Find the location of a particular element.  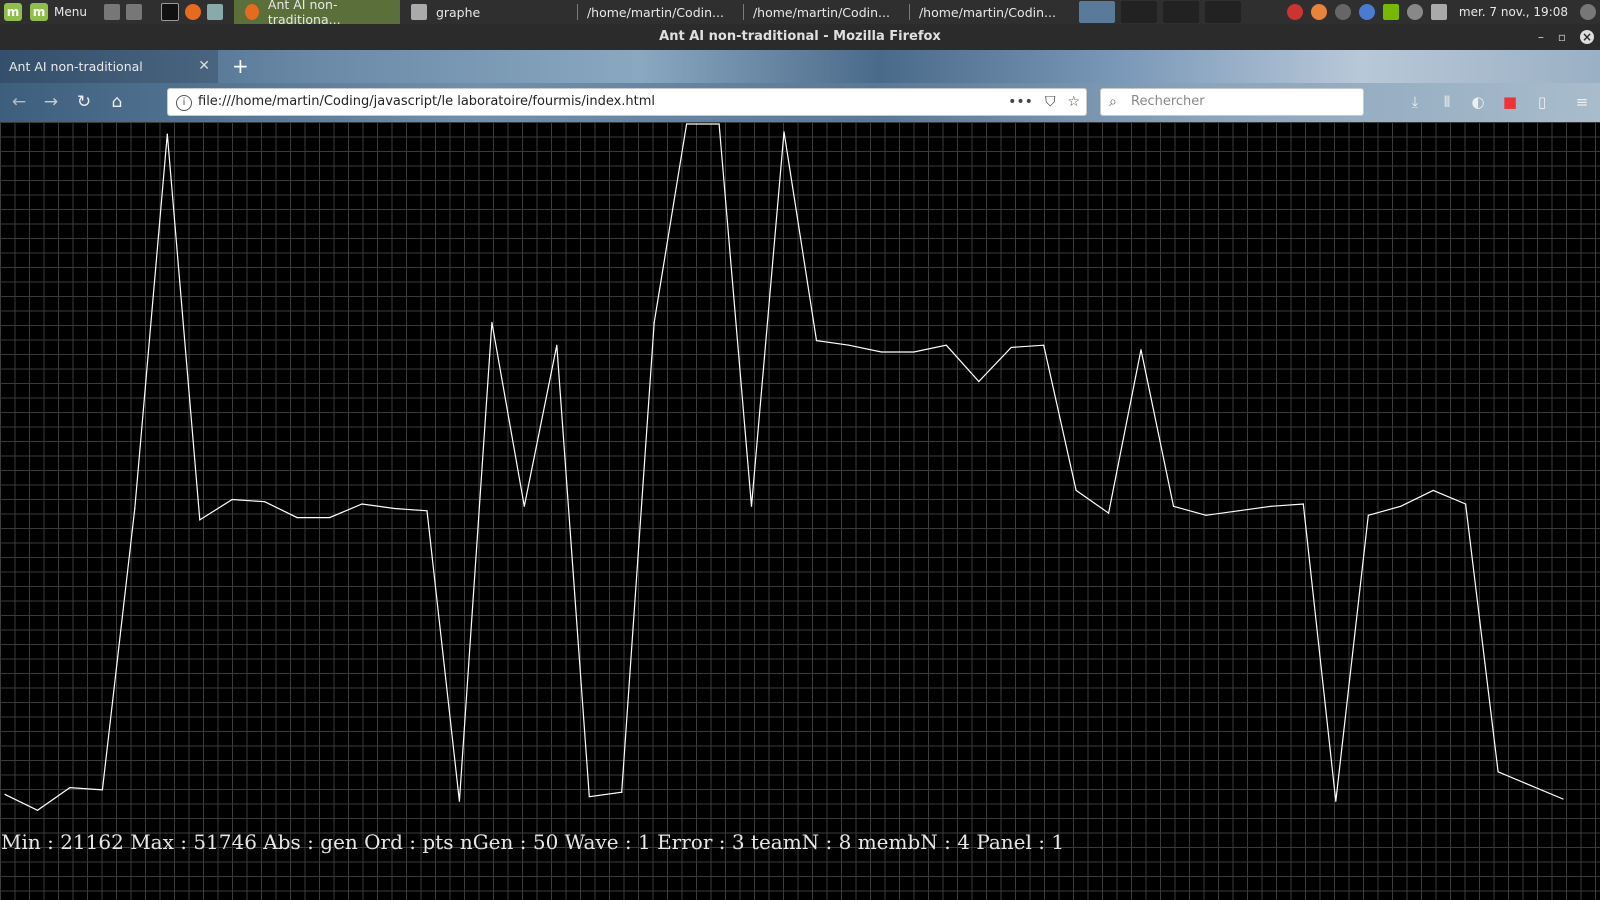

workspace-switcher is located at coordinates (1160, 12).